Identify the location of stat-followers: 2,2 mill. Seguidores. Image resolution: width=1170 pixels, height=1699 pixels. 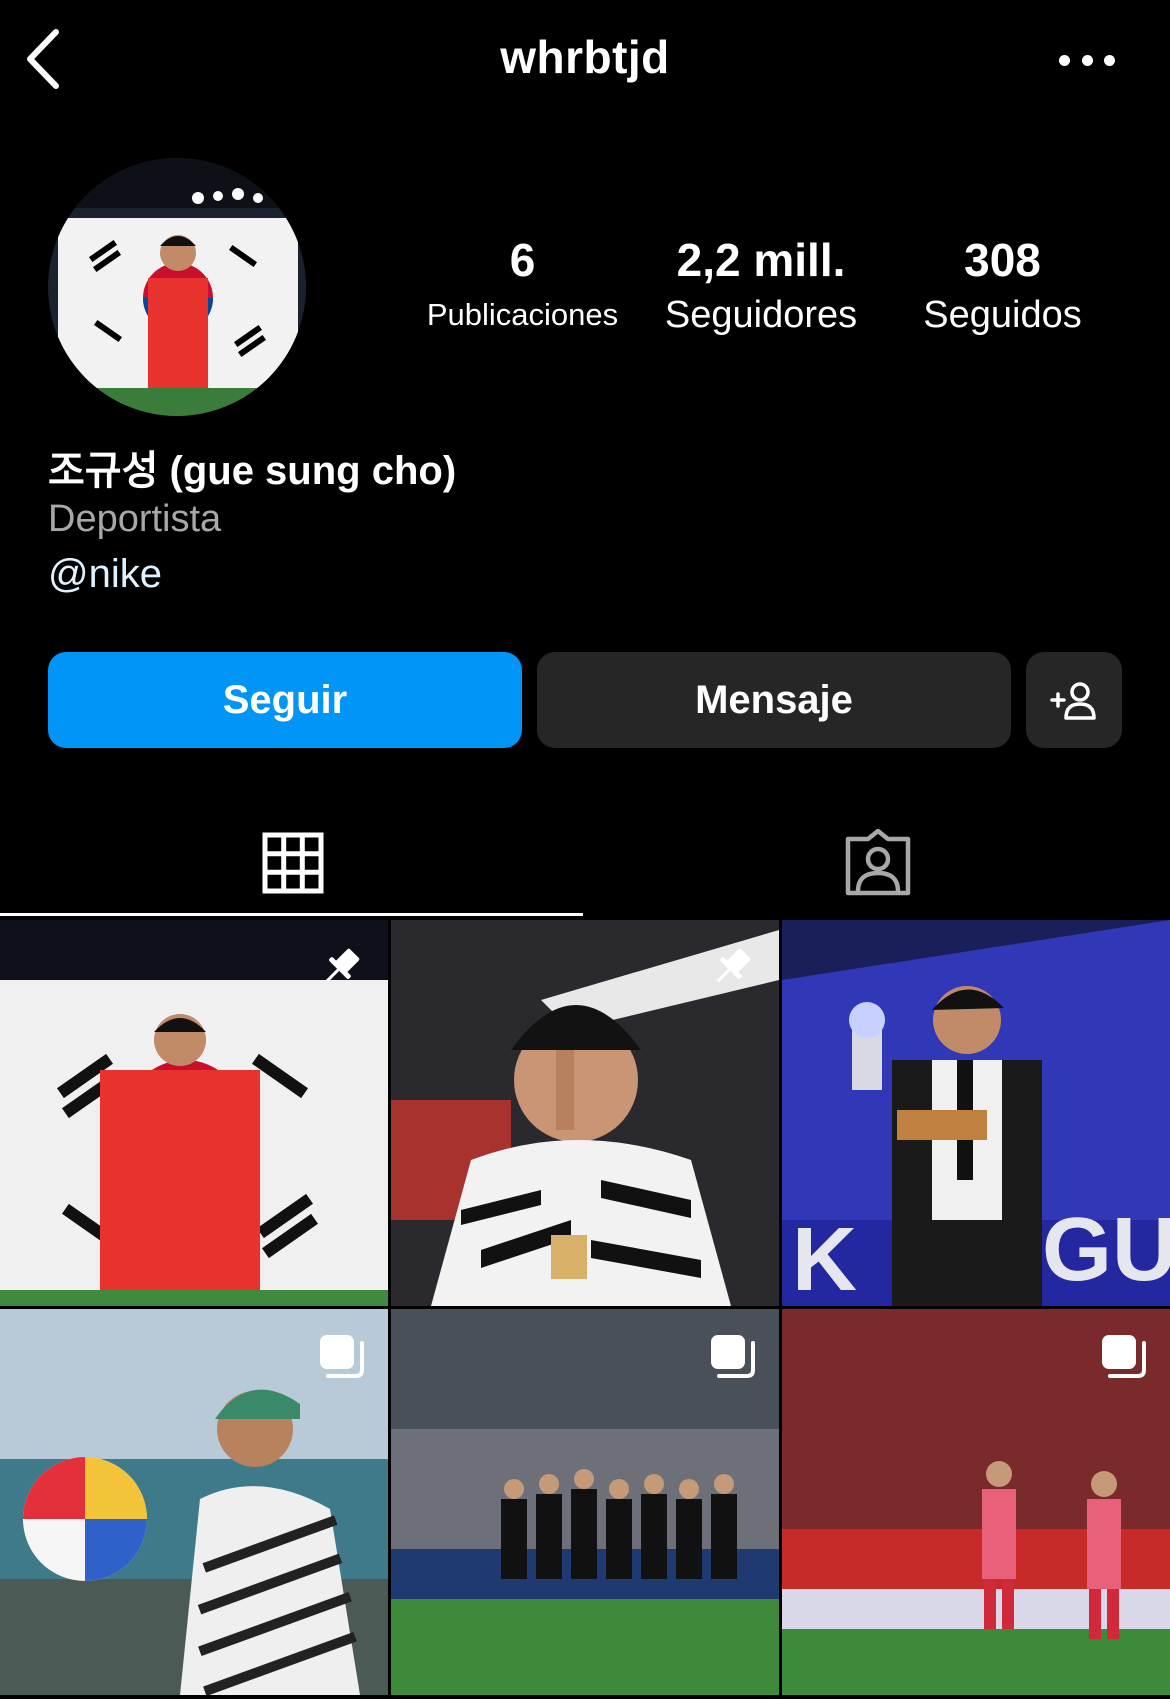
(761, 285).